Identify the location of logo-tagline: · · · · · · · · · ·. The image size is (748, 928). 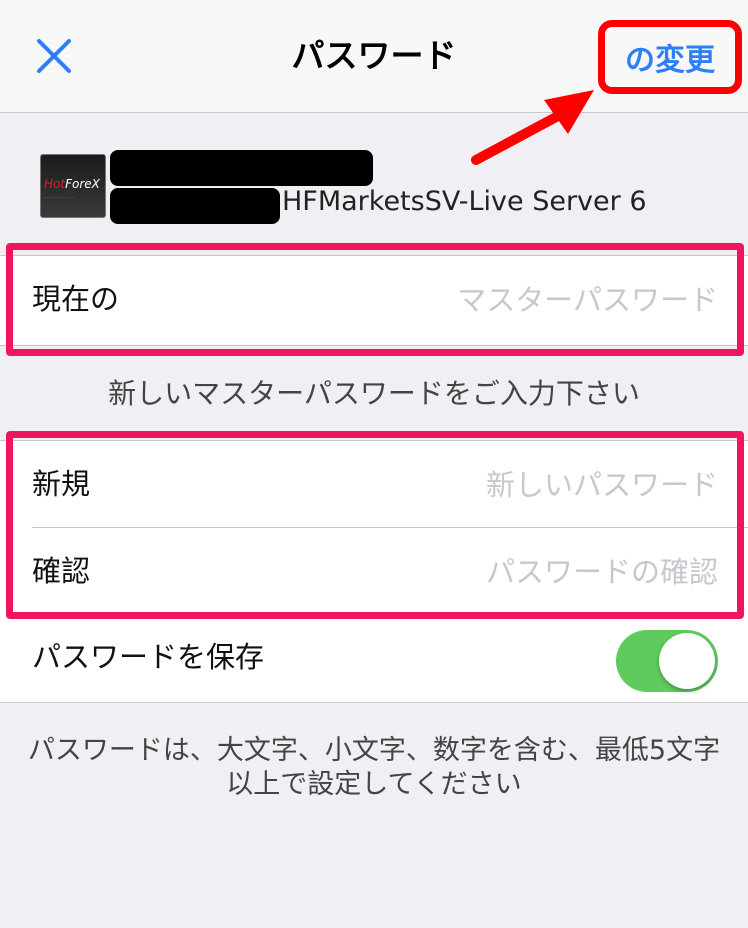
(59, 198).